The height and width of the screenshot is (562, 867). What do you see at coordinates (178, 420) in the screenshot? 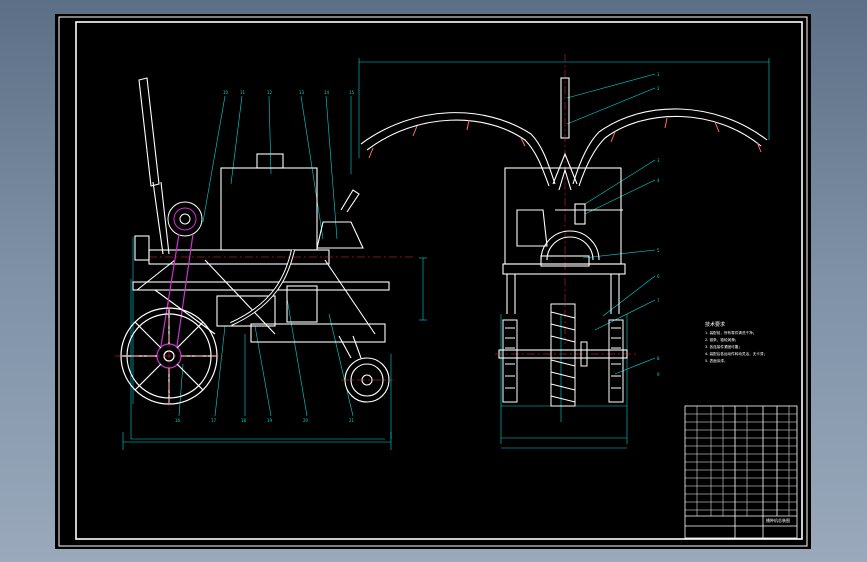
I see `part-label-16: 16` at bounding box center [178, 420].